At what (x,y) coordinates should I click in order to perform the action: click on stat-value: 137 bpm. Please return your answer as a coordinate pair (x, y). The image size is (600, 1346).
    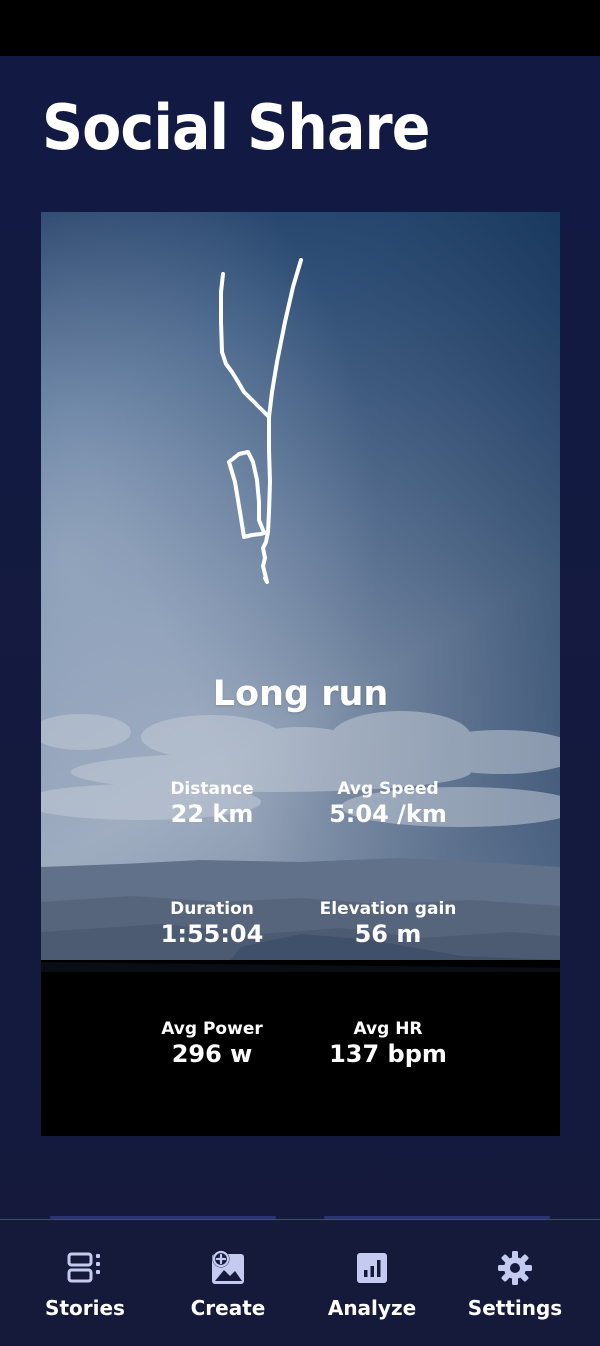
    Looking at the image, I should click on (388, 1054).